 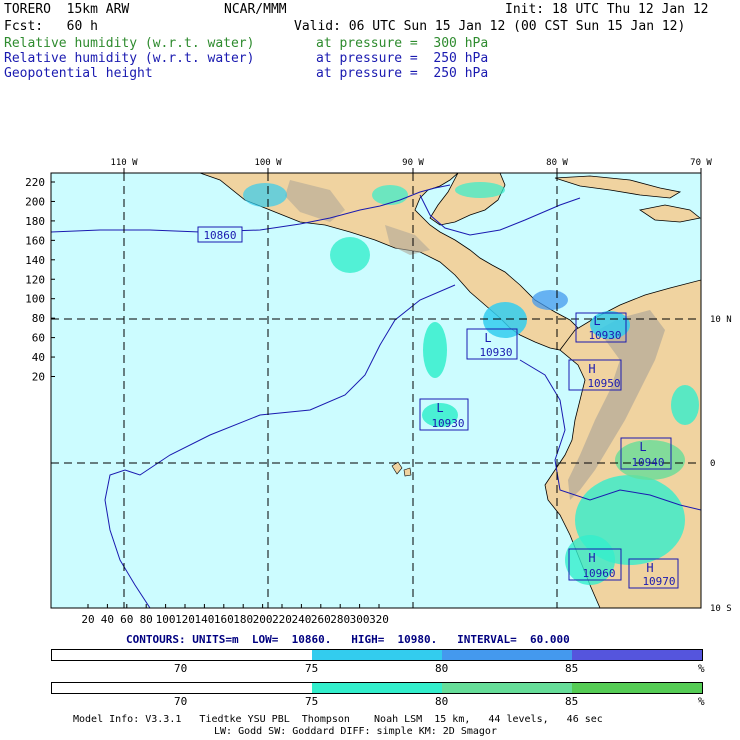 What do you see at coordinates (243, 619) in the screenshot?
I see `x-tick-label: 180` at bounding box center [243, 619].